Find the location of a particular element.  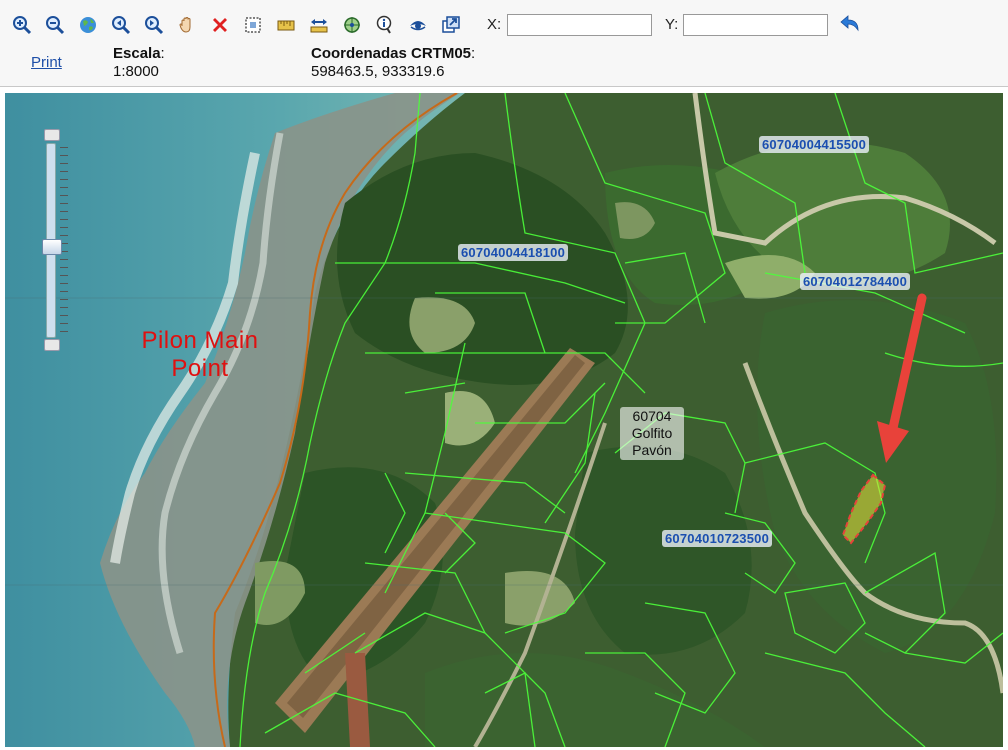

print-link: Print is located at coordinates (46, 62).